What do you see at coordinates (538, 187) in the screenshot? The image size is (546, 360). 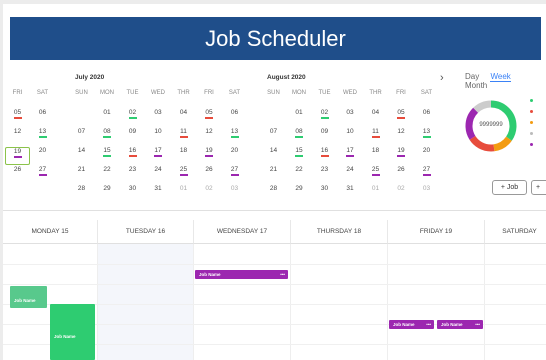 I see `add-other-button: +` at bounding box center [538, 187].